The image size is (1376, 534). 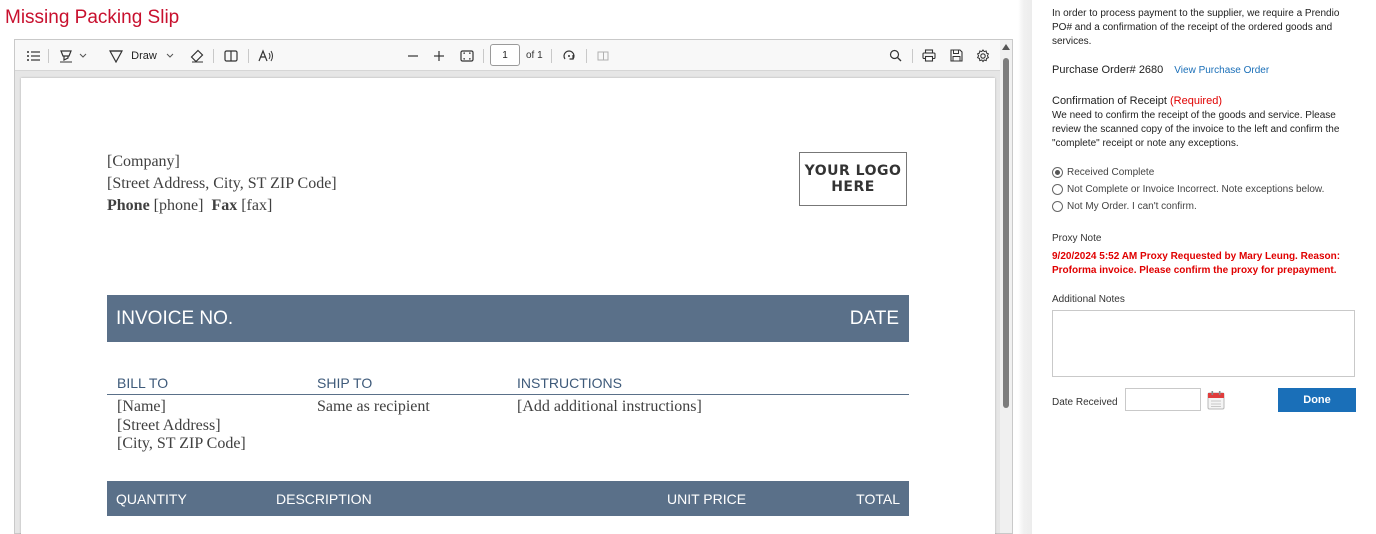 What do you see at coordinates (197, 55) in the screenshot?
I see `eraser-icon` at bounding box center [197, 55].